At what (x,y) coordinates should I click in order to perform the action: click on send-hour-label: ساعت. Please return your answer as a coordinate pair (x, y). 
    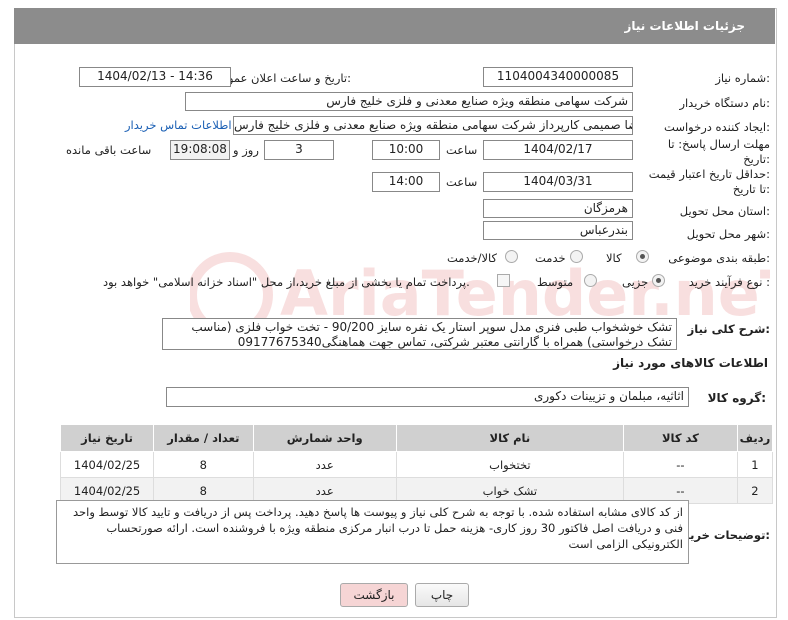
    Looking at the image, I should click on (462, 150).